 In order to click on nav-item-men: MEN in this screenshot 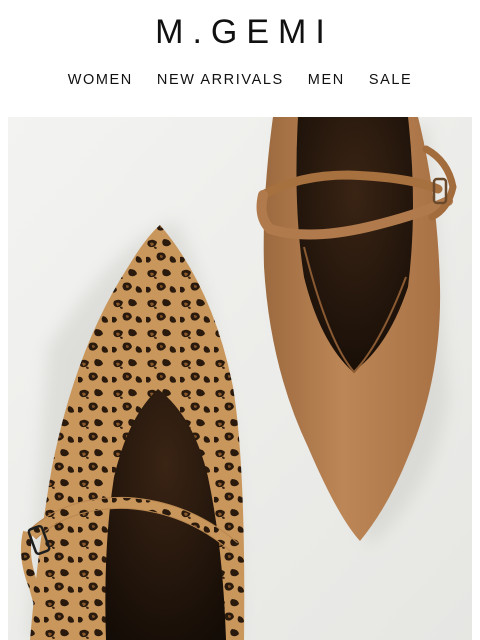, I will do `click(326, 80)`.